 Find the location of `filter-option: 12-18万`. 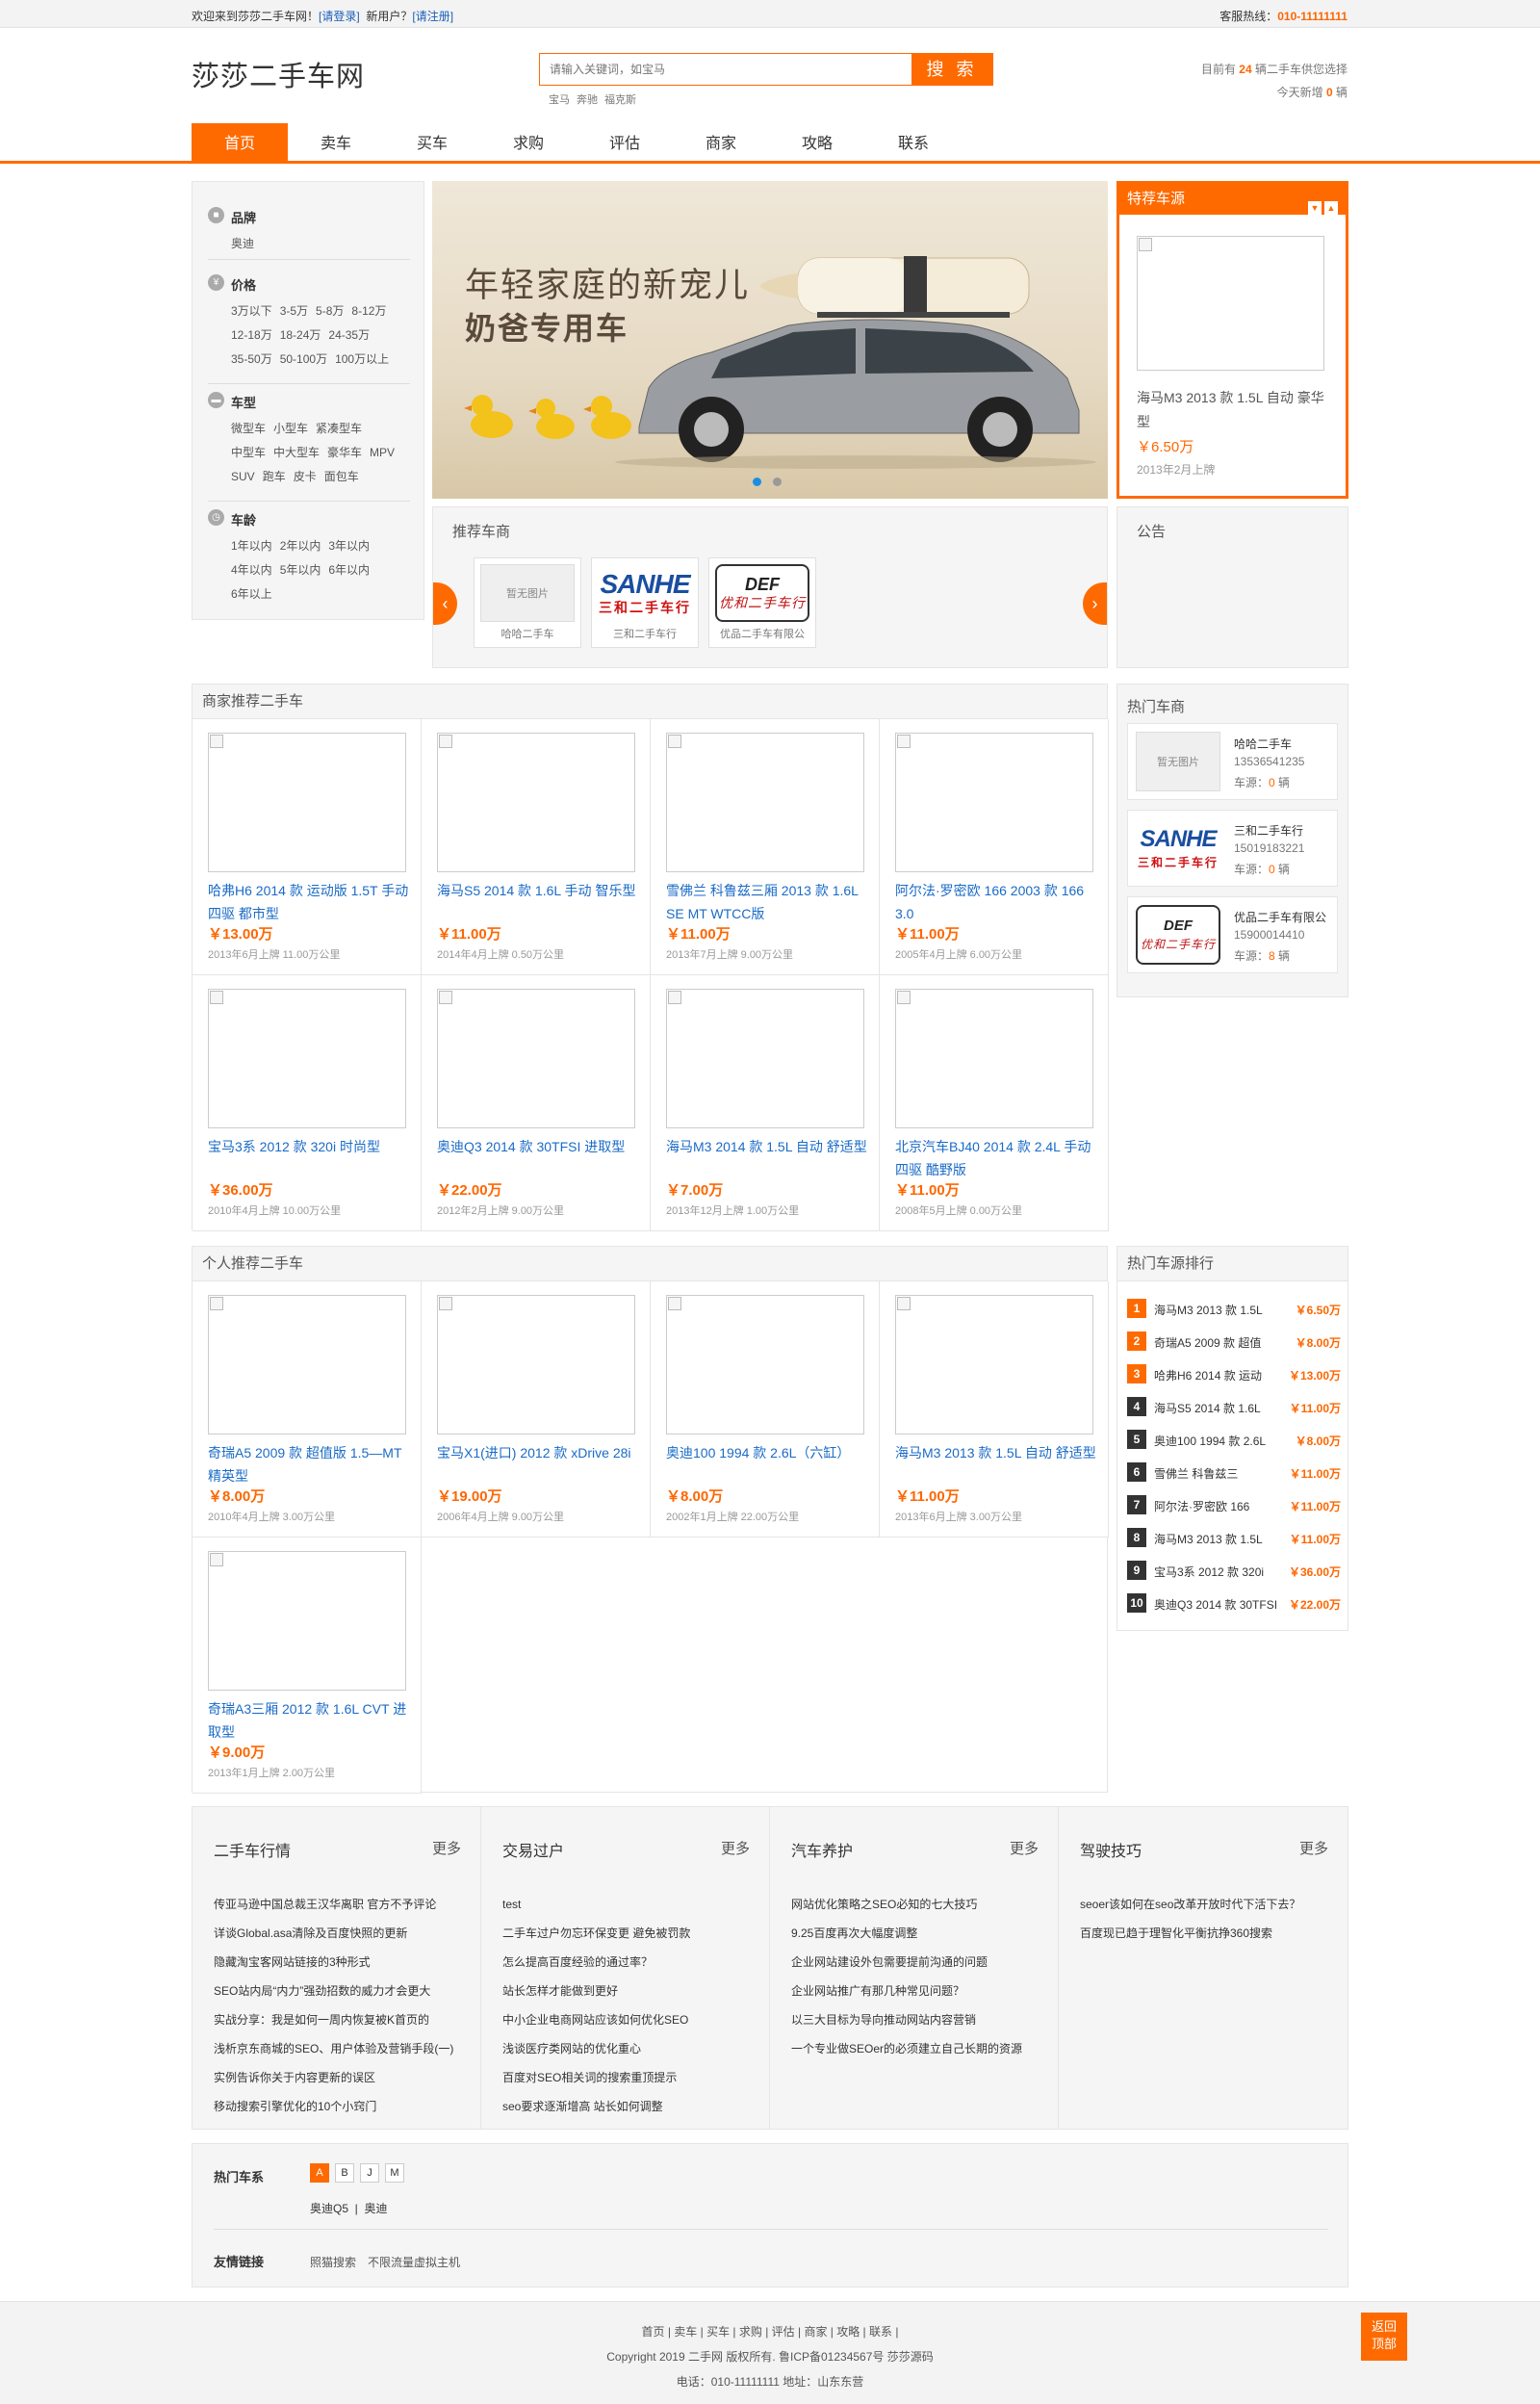

filter-option: 12-18万 is located at coordinates (251, 335).